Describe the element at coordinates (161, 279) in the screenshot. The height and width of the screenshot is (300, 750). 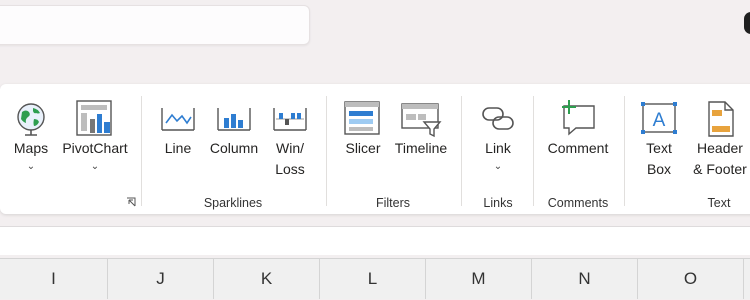
I see `column-header-j: J` at that location.